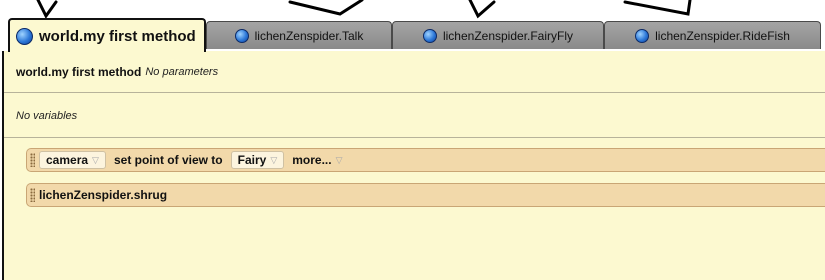 The width and height of the screenshot is (825, 280). What do you see at coordinates (67, 160) in the screenshot?
I see `object-label: camera` at bounding box center [67, 160].